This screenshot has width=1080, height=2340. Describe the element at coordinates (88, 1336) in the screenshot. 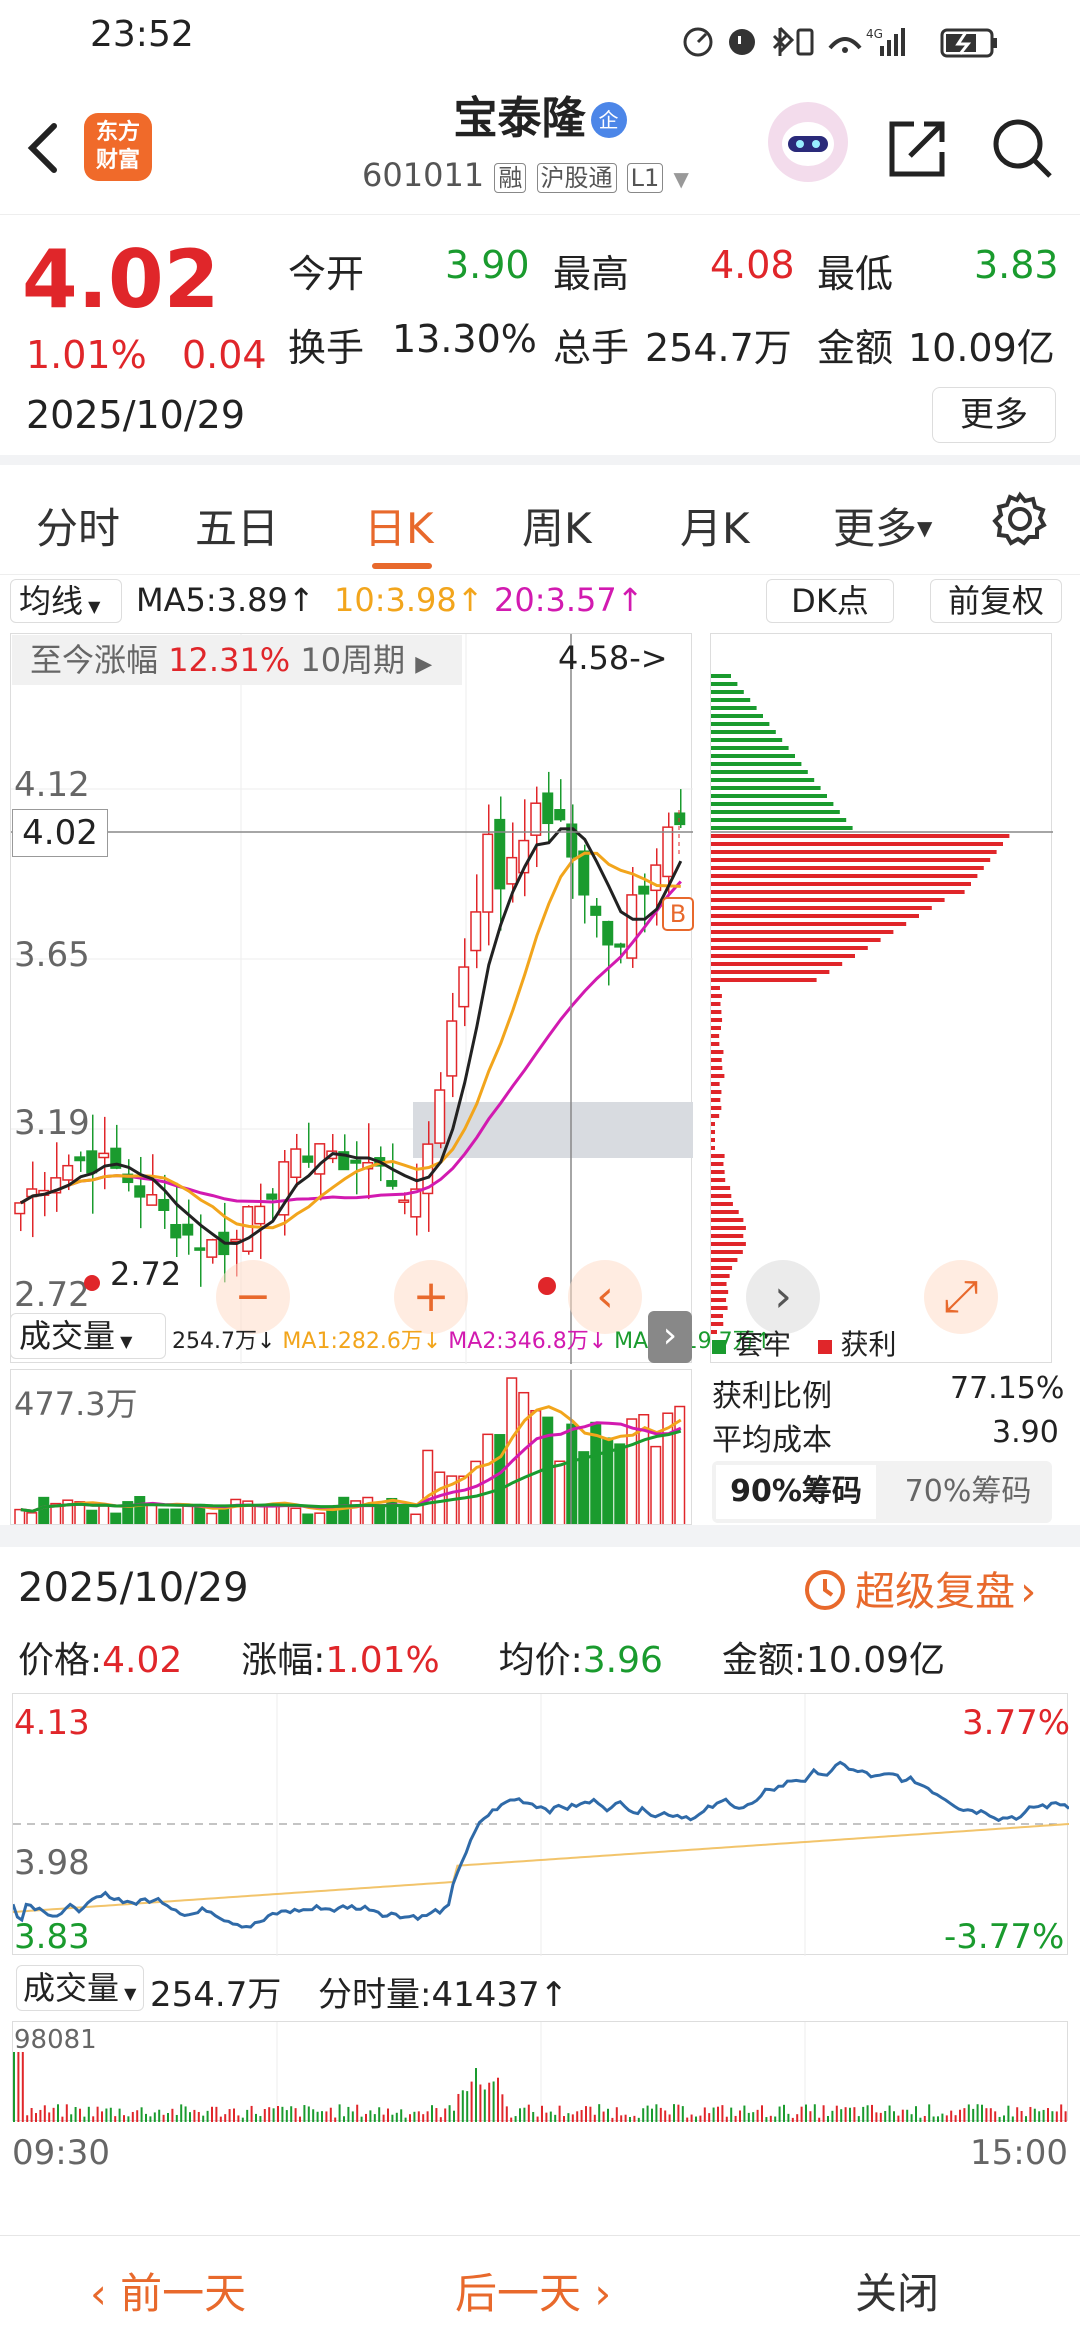

I see `volume-selector: 成交量 ▼` at that location.